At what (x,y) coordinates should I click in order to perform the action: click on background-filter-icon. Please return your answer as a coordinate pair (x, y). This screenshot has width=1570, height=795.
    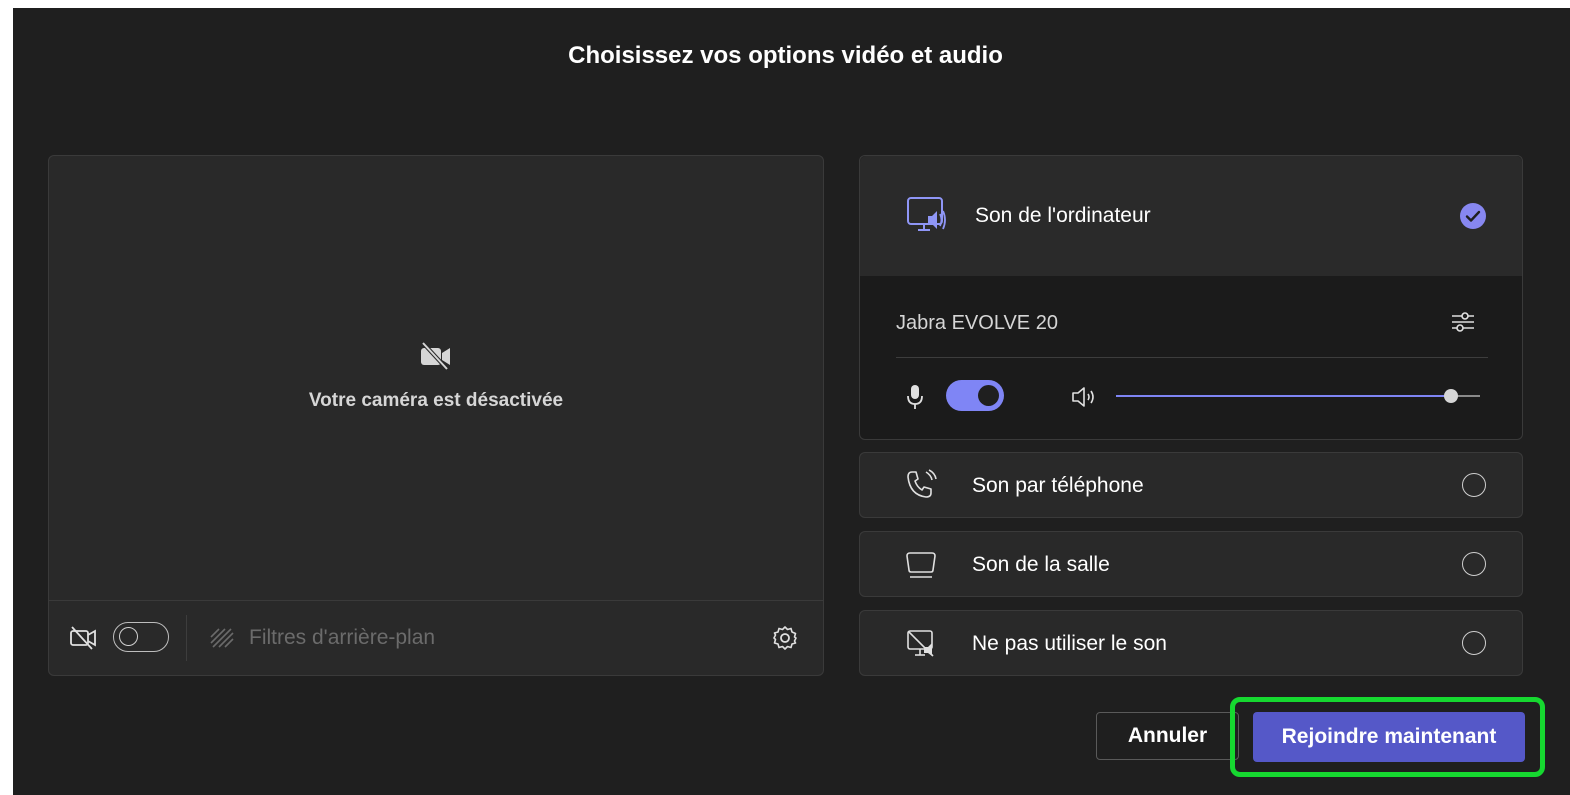
    Looking at the image, I should click on (222, 638).